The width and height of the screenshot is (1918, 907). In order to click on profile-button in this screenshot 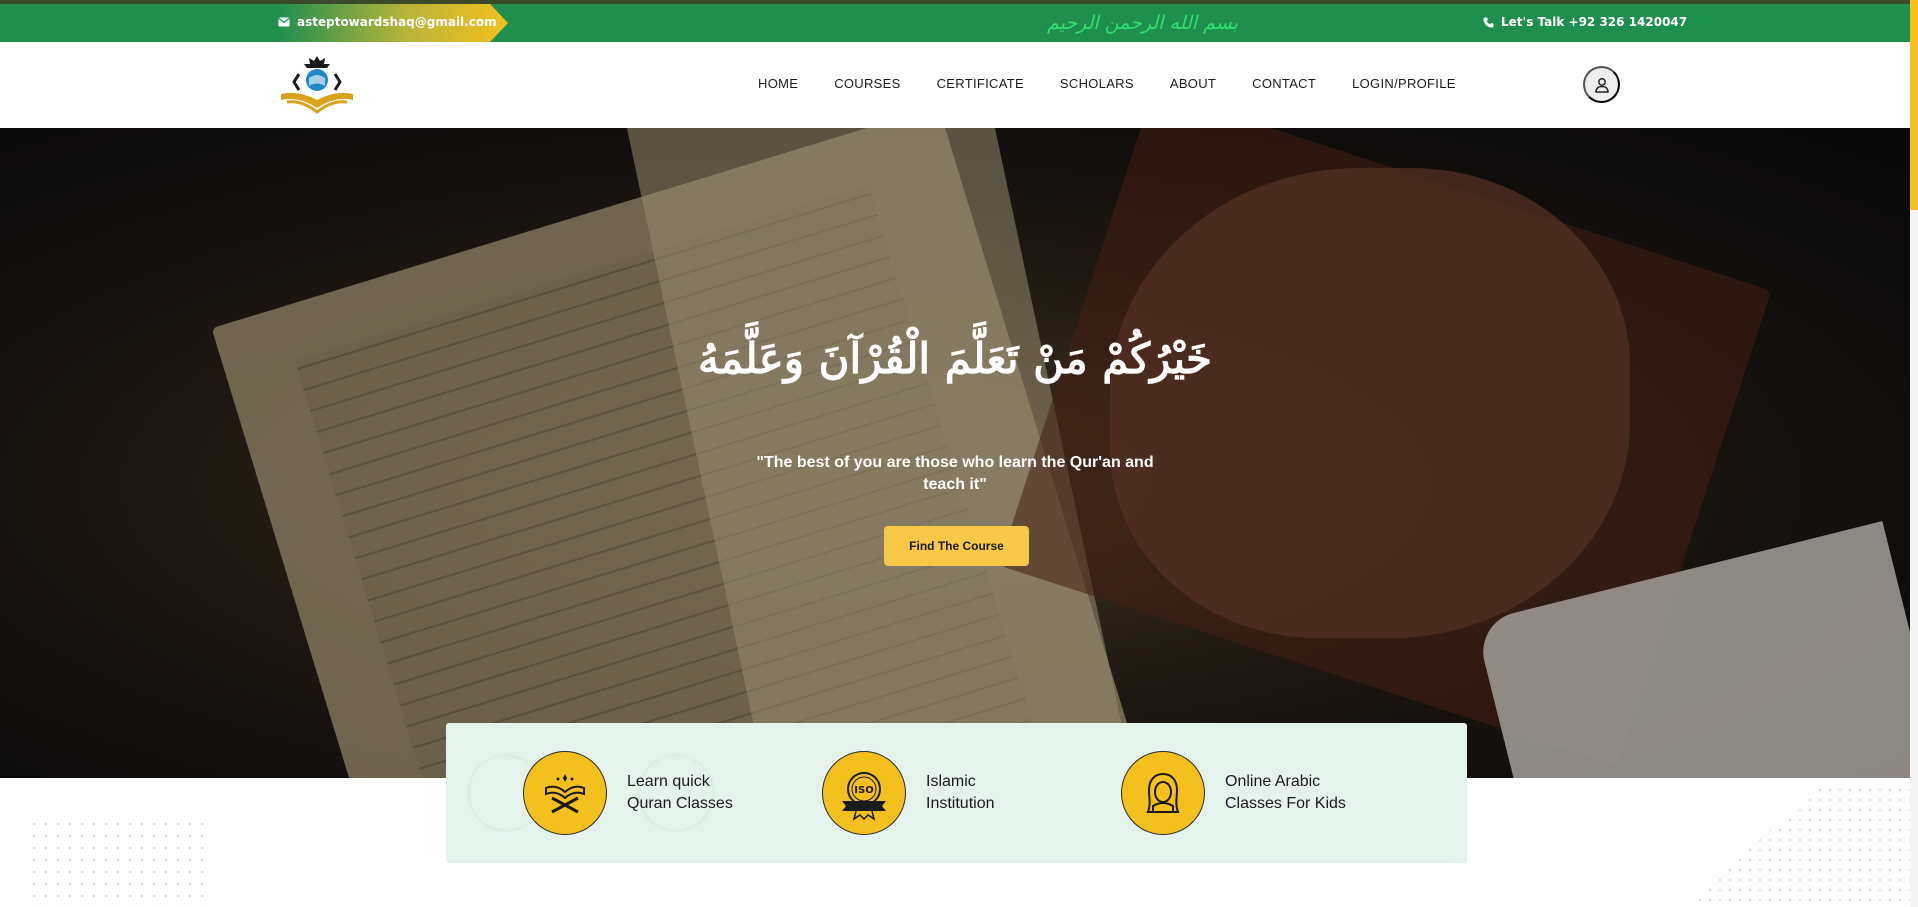, I will do `click(1601, 84)`.